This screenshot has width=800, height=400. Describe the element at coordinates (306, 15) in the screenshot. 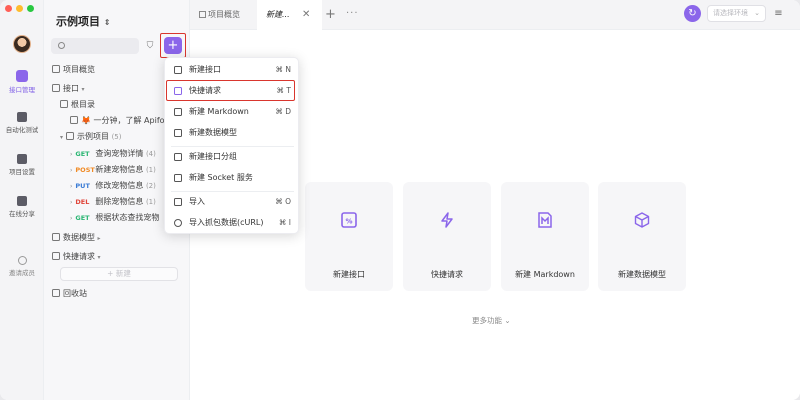

I see `tab-close-button: ✕` at that location.